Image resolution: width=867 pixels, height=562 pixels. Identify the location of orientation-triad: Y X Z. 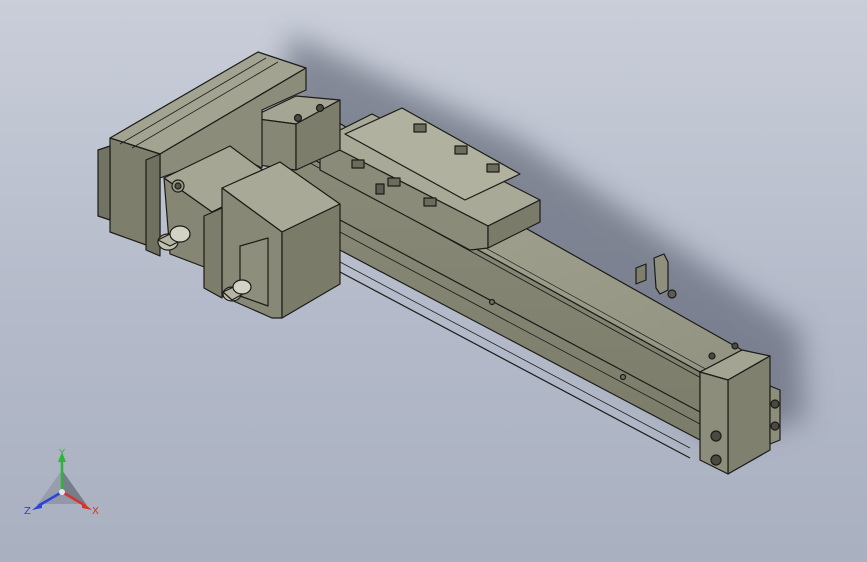
(61, 482).